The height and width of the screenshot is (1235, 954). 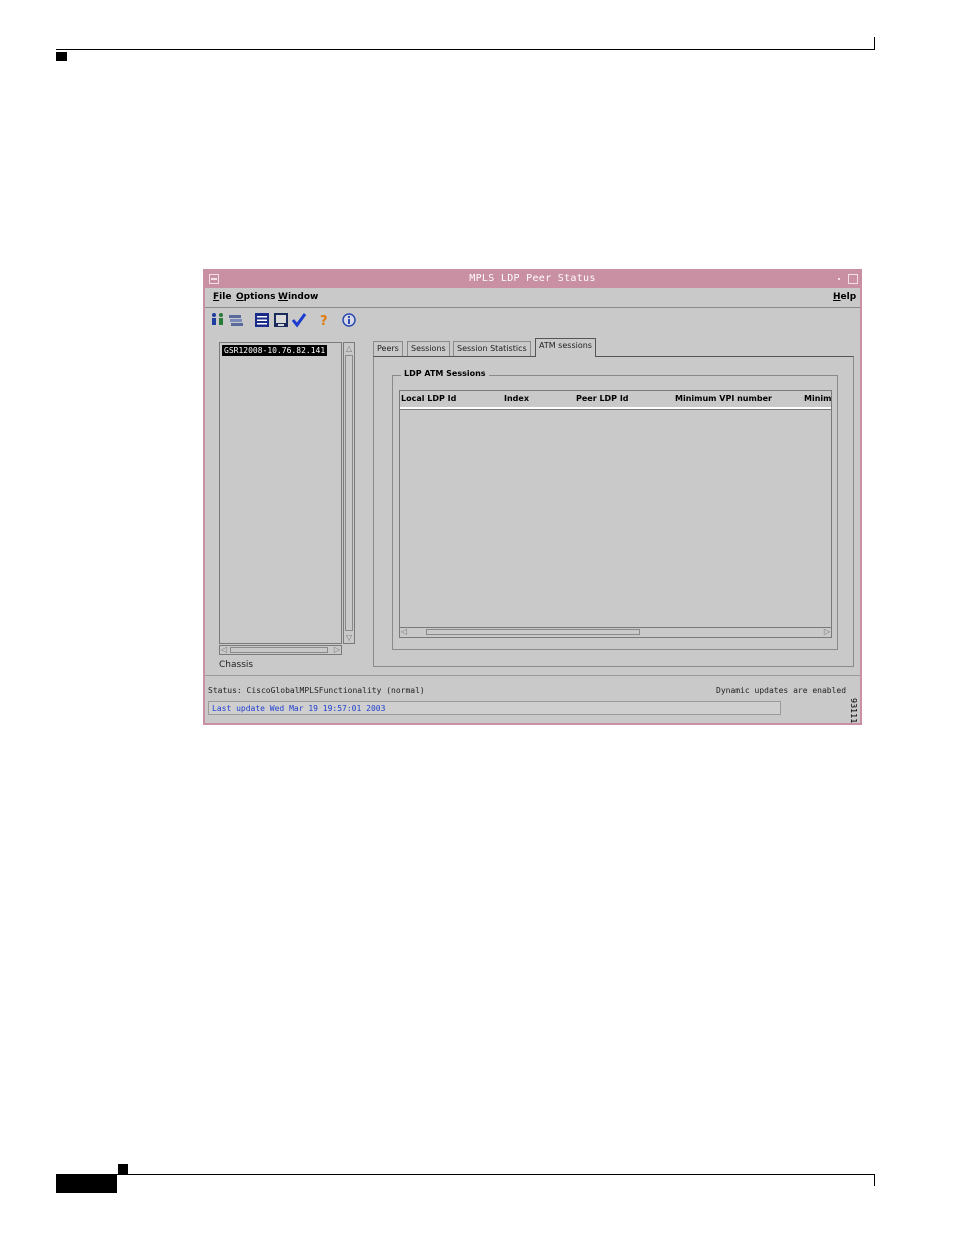 I want to click on help-icon: ?, so click(x=323, y=319).